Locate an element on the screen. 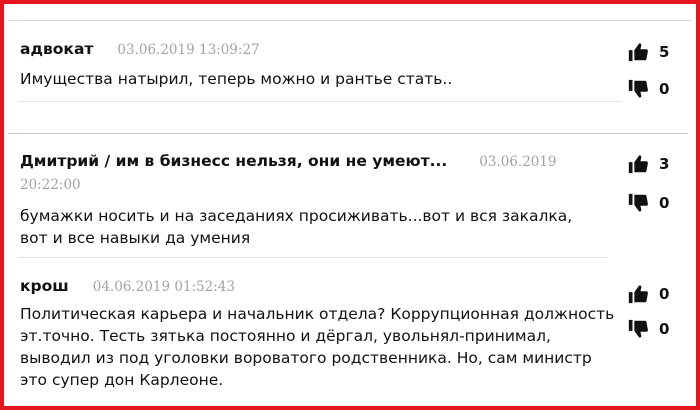 The width and height of the screenshot is (700, 410). top-divider is located at coordinates (350, 20).